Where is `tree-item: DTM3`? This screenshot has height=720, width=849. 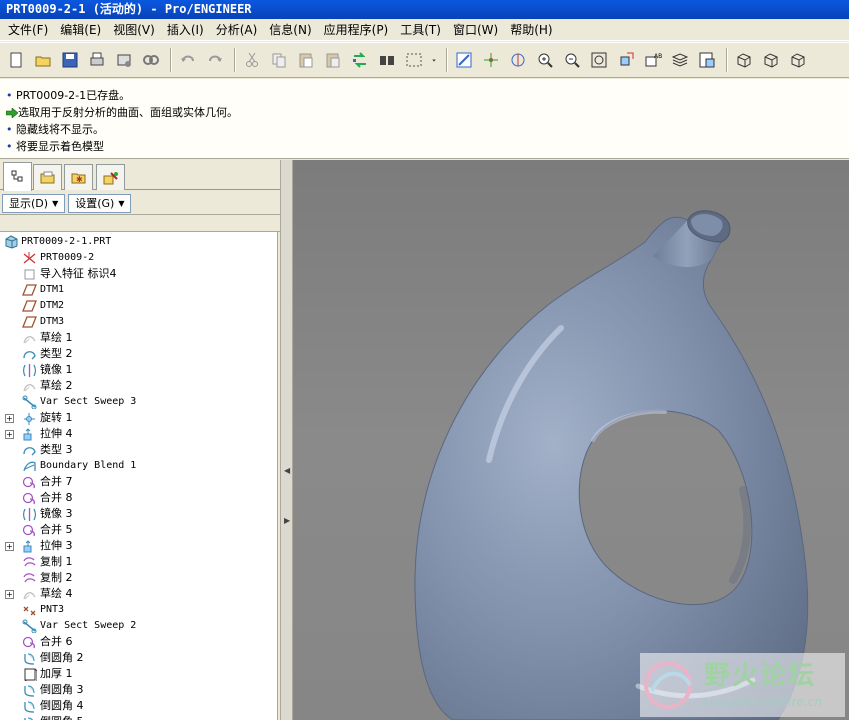 tree-item: DTM3 is located at coordinates (138, 322).